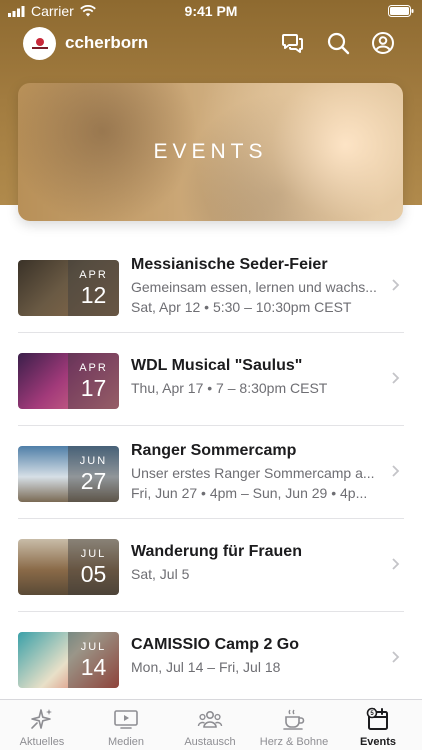 The width and height of the screenshot is (422, 750). What do you see at coordinates (215, 644) in the screenshot?
I see `event-title: CAMISSIO Camp 2 Go` at bounding box center [215, 644].